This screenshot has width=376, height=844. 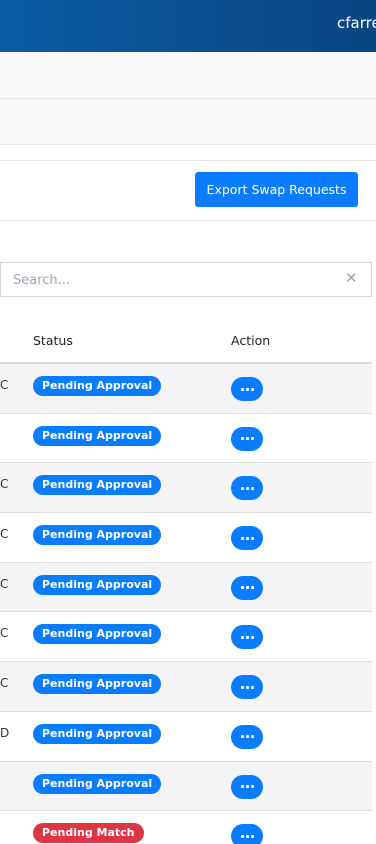 I want to click on close-icon: ✕, so click(x=352, y=278).